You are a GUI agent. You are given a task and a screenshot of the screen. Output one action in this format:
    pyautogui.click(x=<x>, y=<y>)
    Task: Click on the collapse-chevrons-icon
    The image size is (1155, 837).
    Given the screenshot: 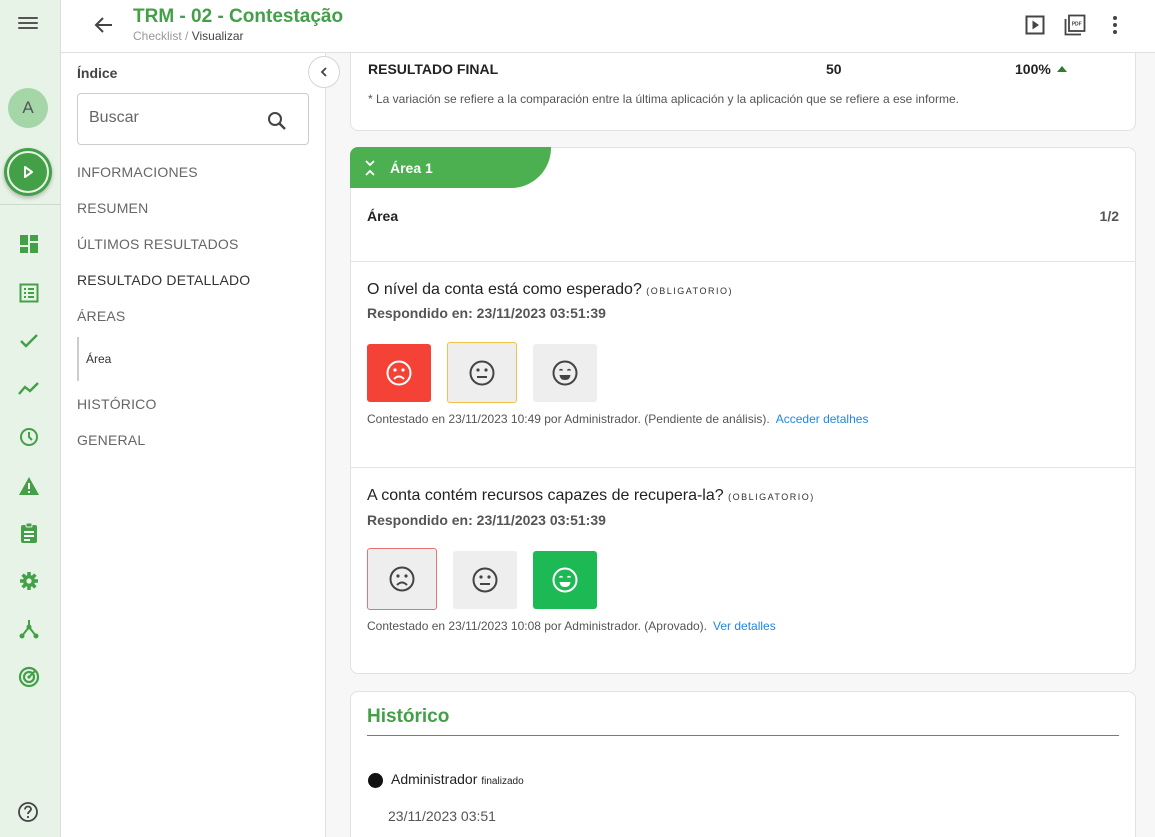 What is the action you would take?
    pyautogui.click(x=370, y=167)
    